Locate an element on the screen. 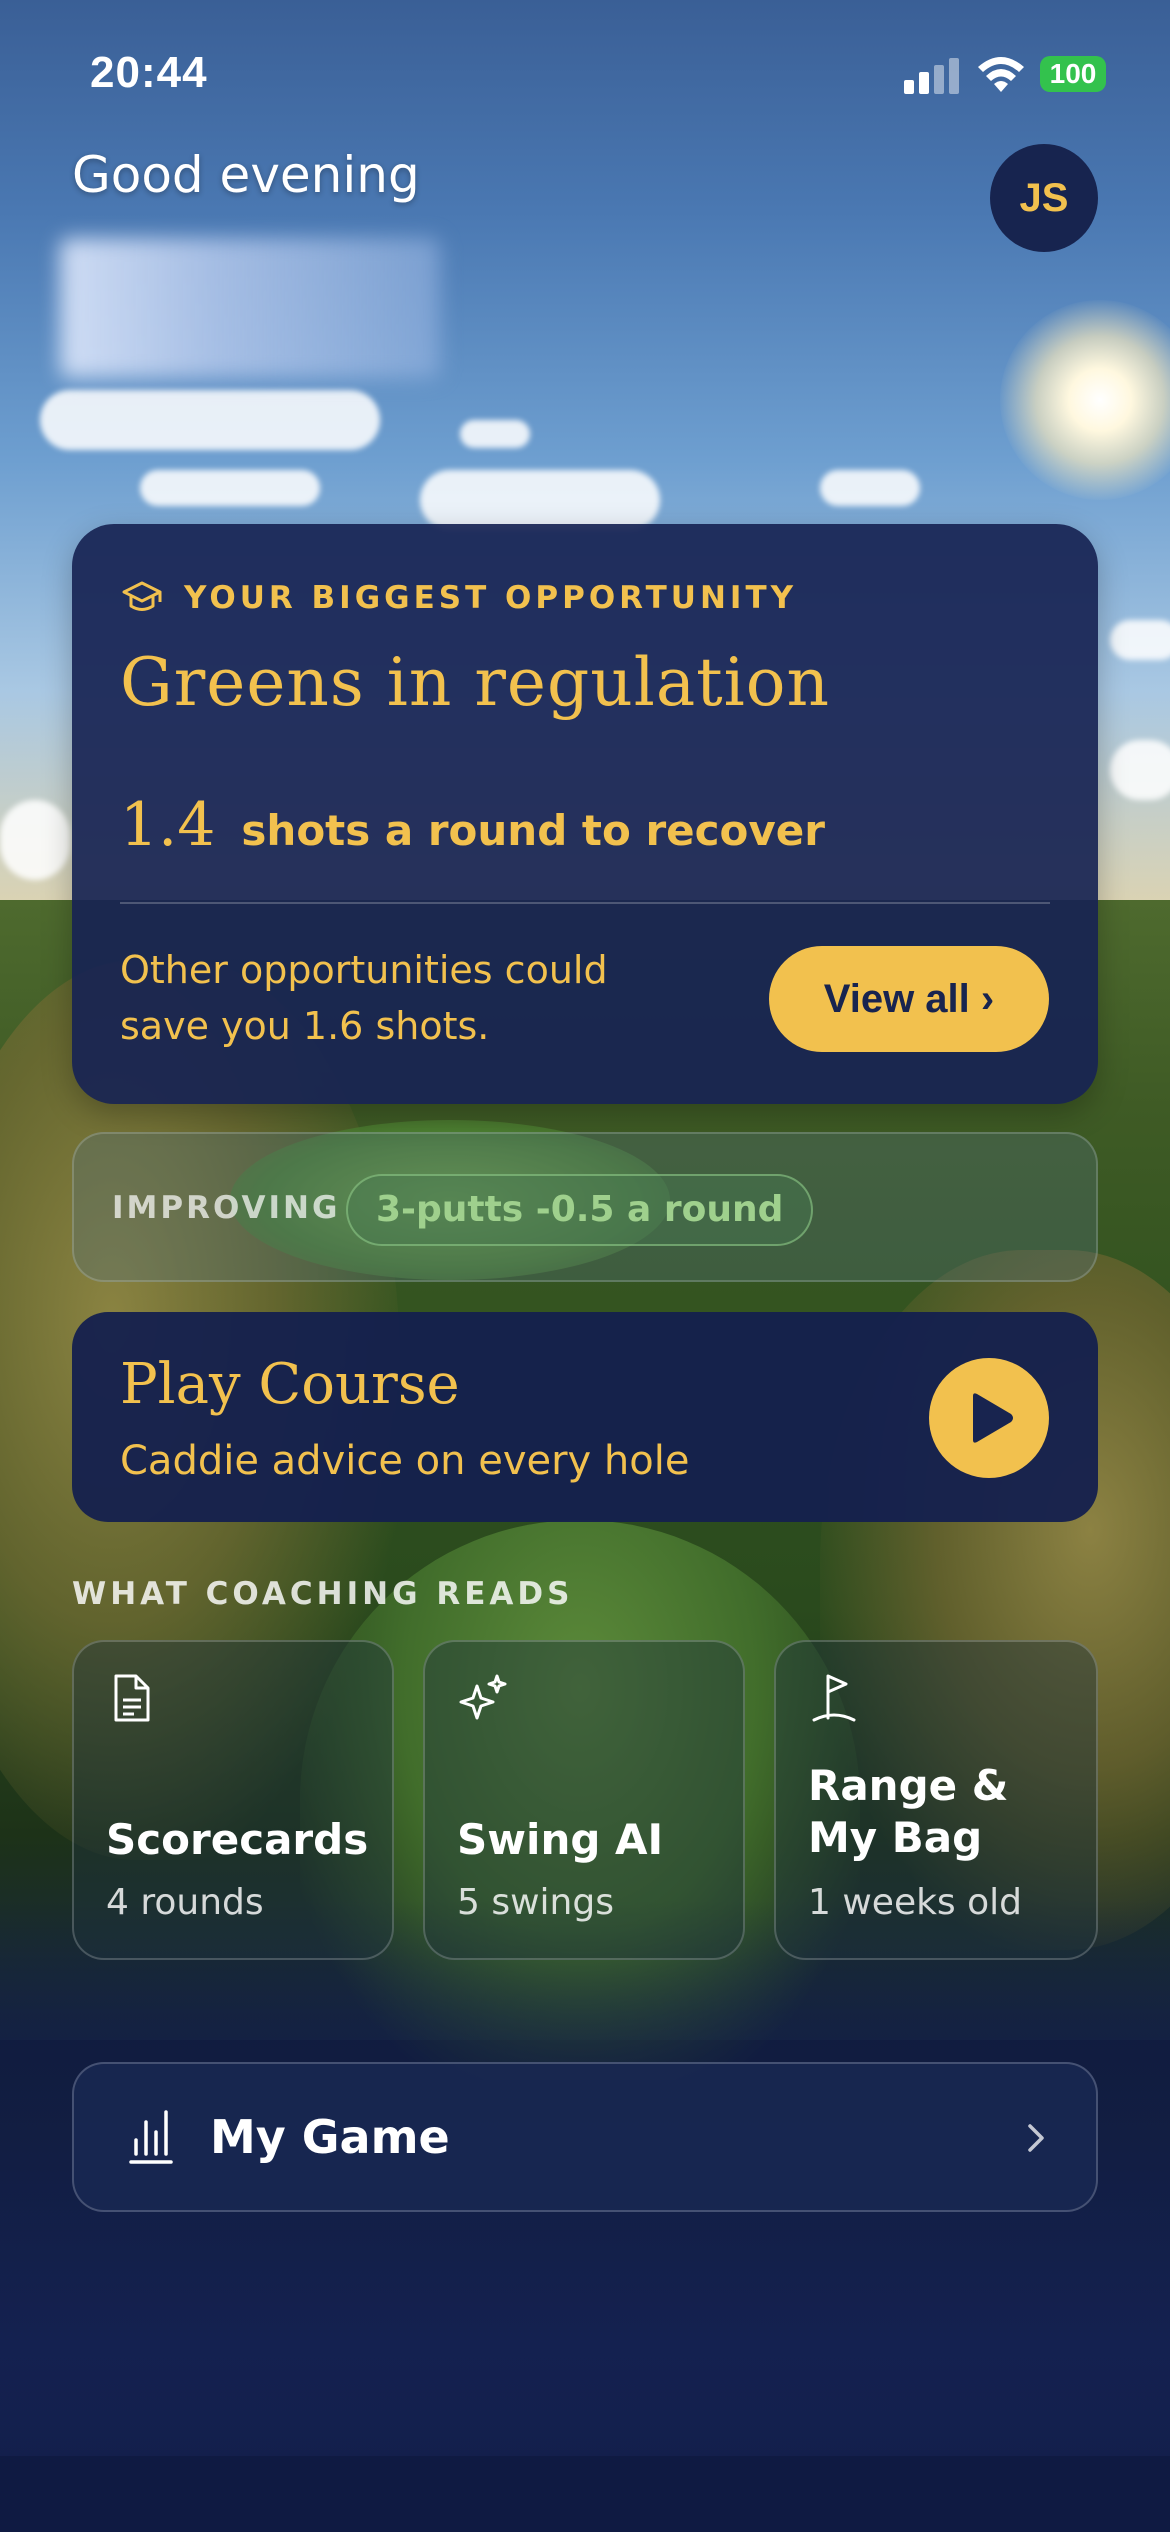 The height and width of the screenshot is (2532, 1170). play-button is located at coordinates (989, 1418).